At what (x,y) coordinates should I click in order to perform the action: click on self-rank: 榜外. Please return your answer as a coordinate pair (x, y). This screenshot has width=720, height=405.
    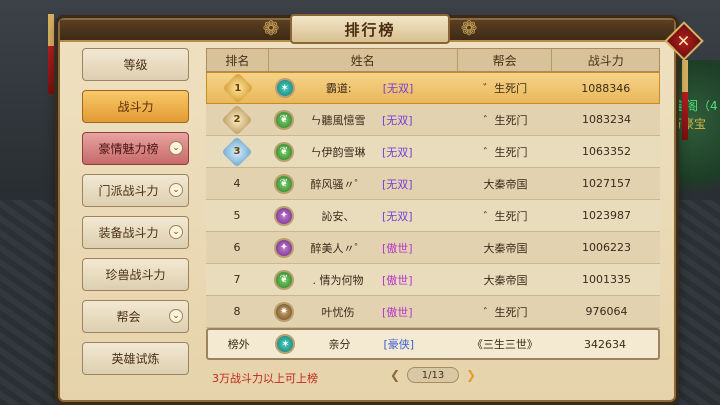
    Looking at the image, I should click on (238, 344).